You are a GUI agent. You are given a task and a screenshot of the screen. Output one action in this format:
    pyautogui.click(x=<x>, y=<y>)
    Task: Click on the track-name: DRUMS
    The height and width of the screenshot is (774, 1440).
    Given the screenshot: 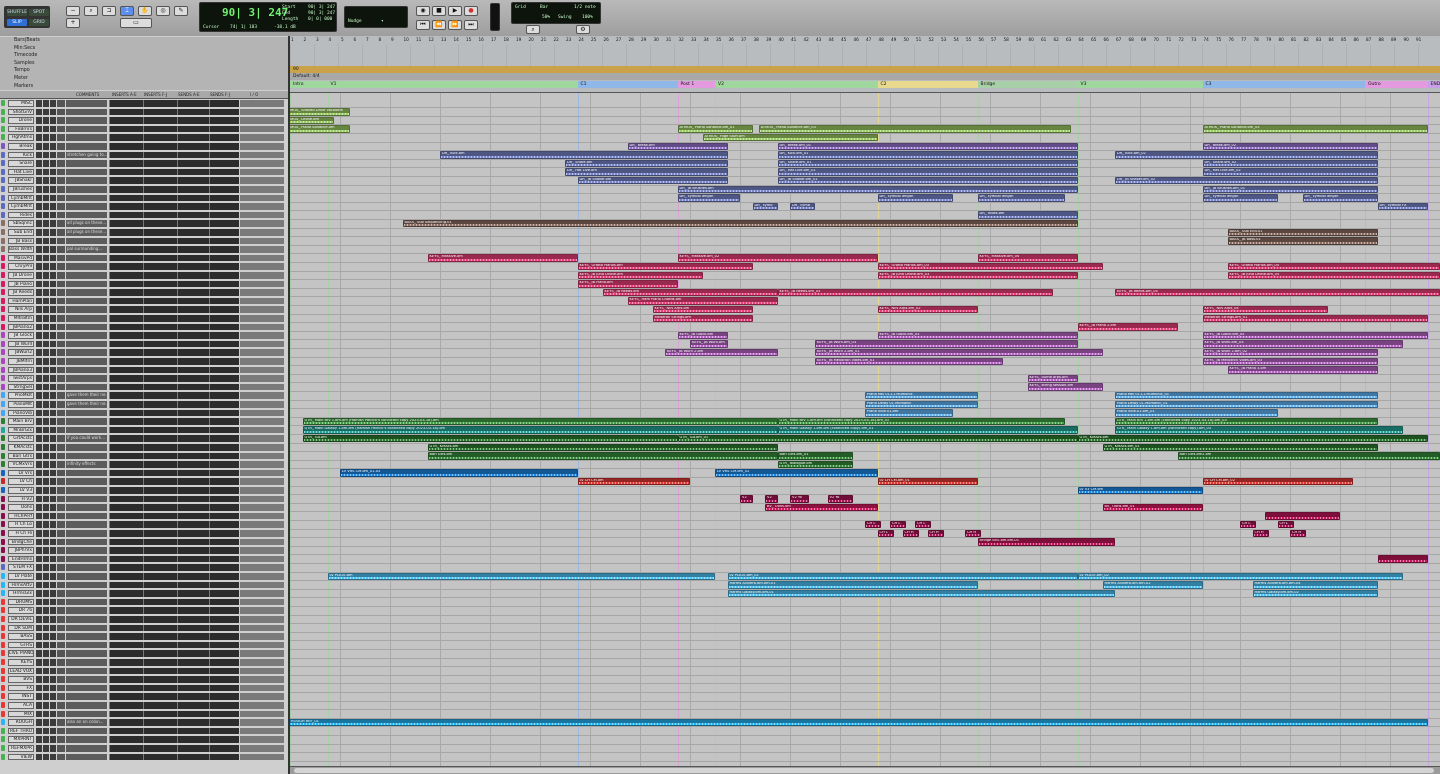 What is the action you would take?
    pyautogui.click(x=21, y=602)
    